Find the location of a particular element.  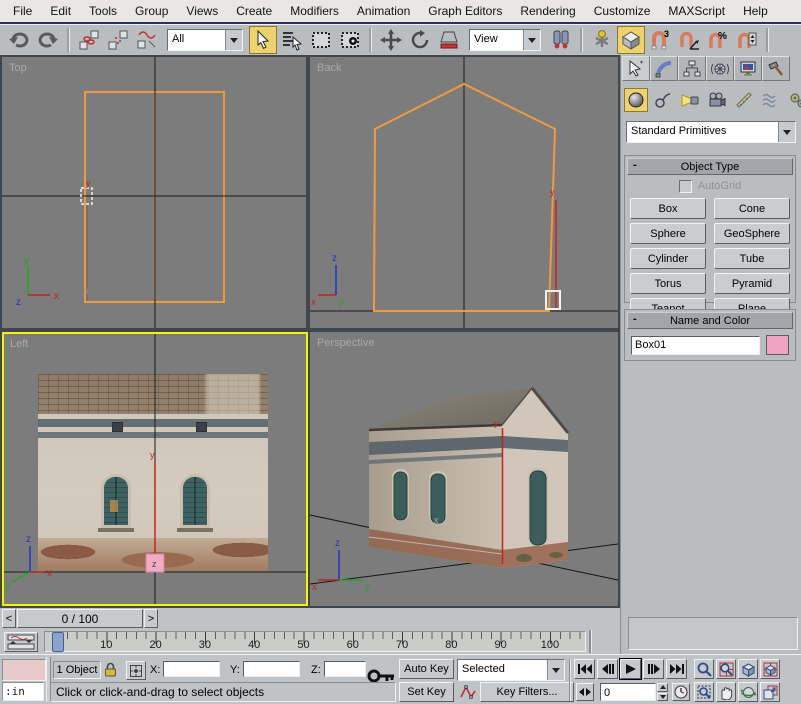

track-bar-frame-handle is located at coordinates (58, 642).